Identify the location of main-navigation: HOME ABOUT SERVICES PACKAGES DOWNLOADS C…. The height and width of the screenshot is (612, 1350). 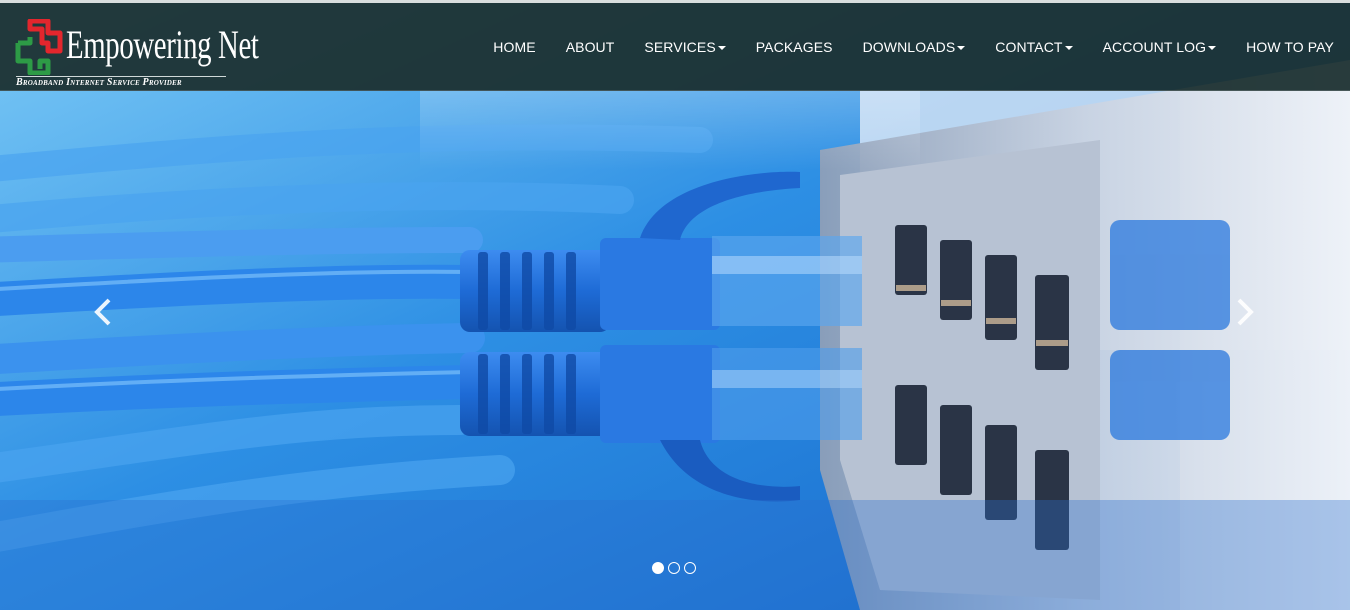
(906, 47).